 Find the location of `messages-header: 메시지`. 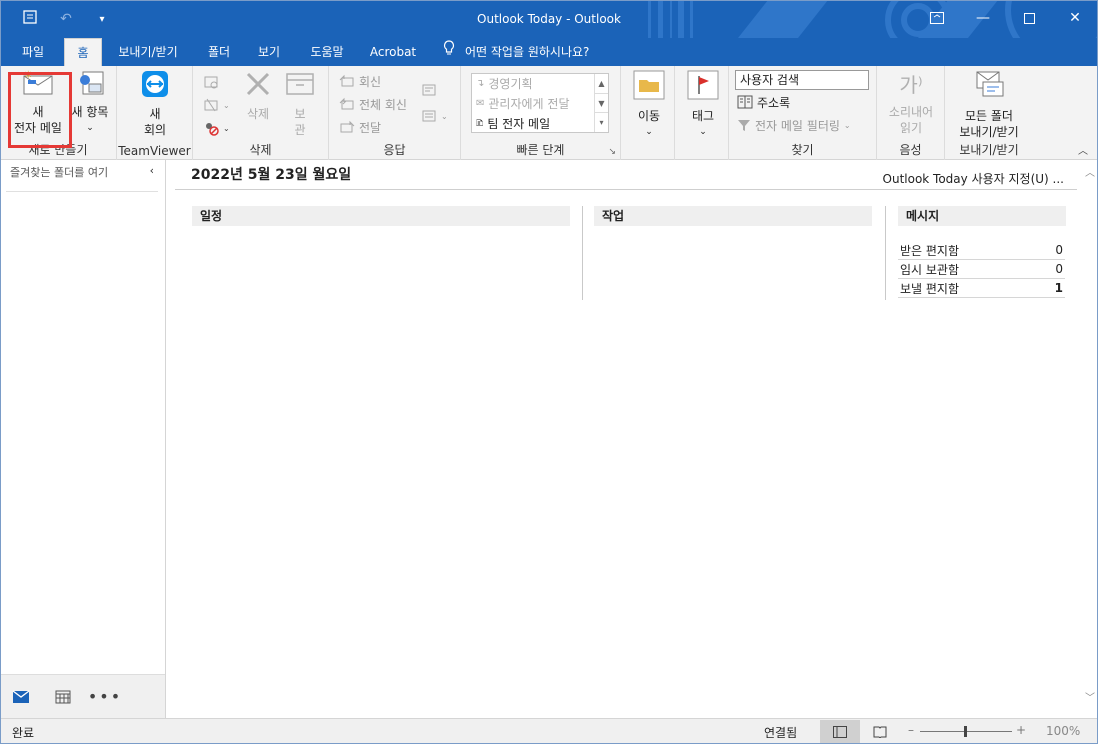

messages-header: 메시지 is located at coordinates (982, 216).